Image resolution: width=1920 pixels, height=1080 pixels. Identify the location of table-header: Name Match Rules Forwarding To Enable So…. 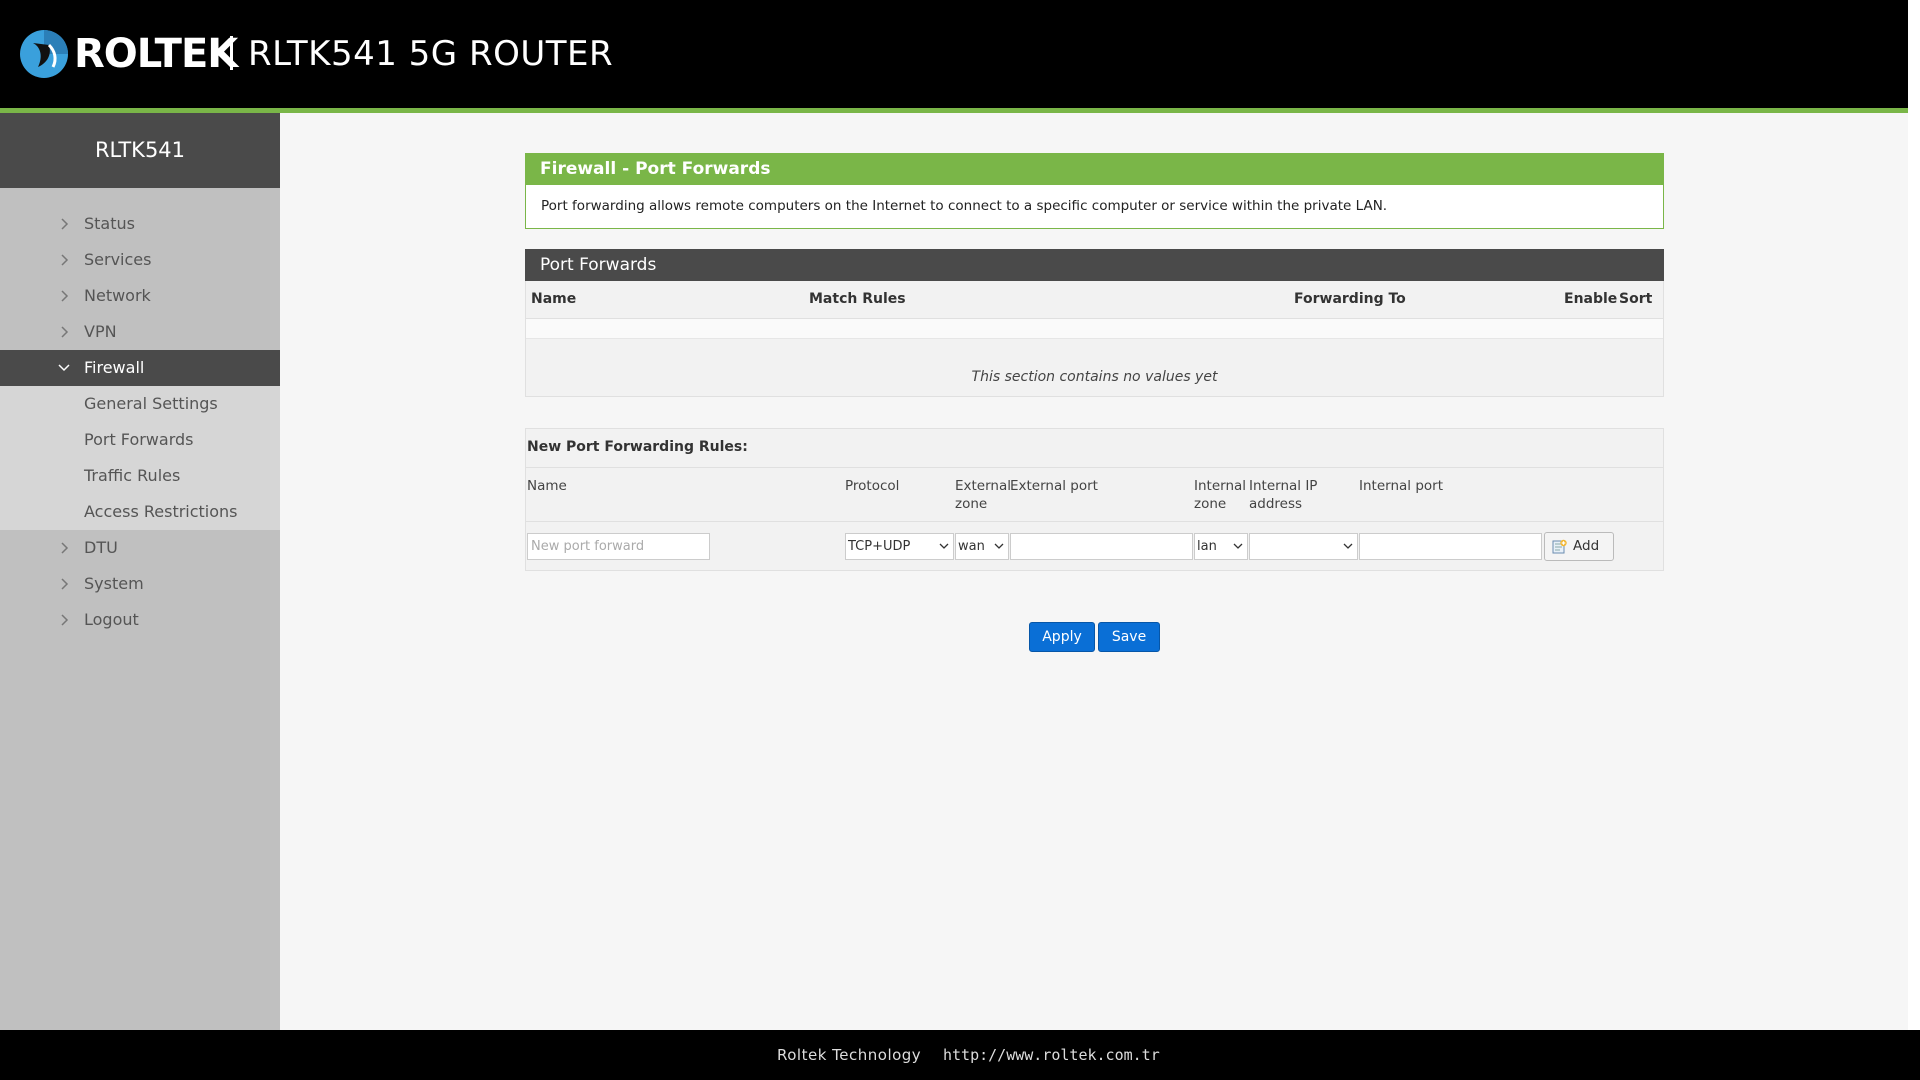
(1094, 300).